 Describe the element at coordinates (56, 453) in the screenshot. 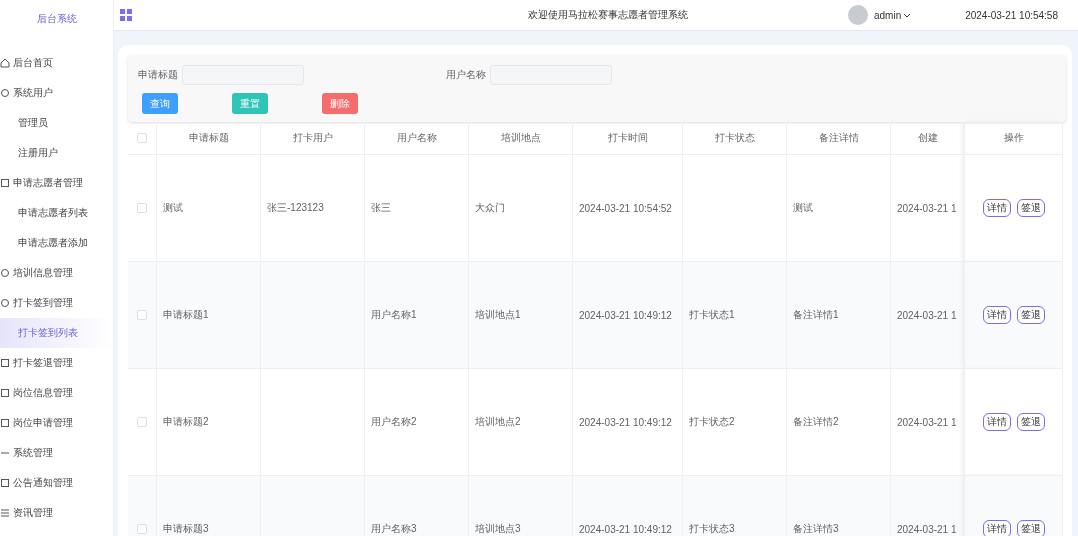

I see `sidebar-item: 系统管理` at that location.